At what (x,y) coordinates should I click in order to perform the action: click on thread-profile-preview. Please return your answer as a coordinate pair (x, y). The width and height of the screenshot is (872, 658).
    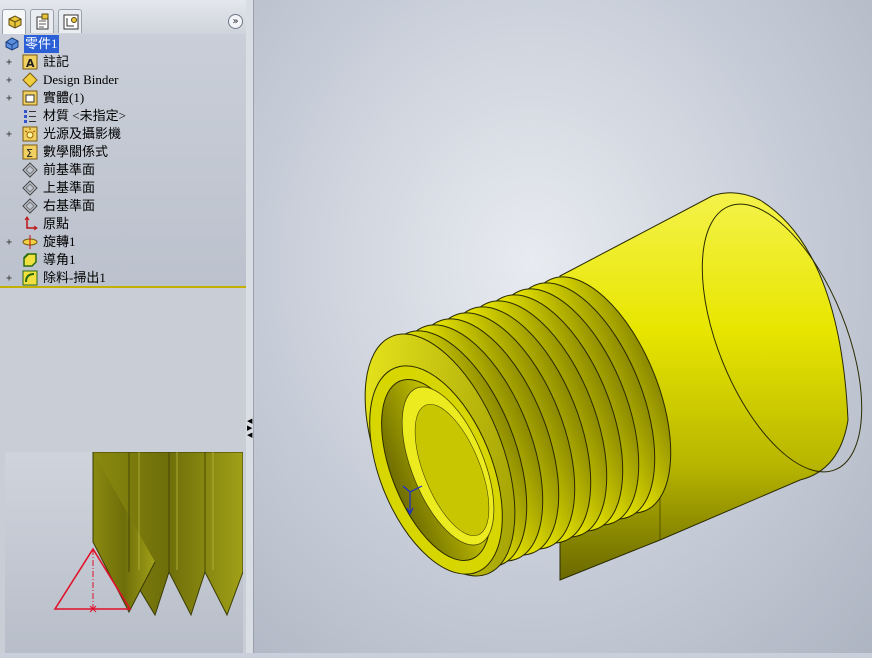
    Looking at the image, I should click on (124, 552).